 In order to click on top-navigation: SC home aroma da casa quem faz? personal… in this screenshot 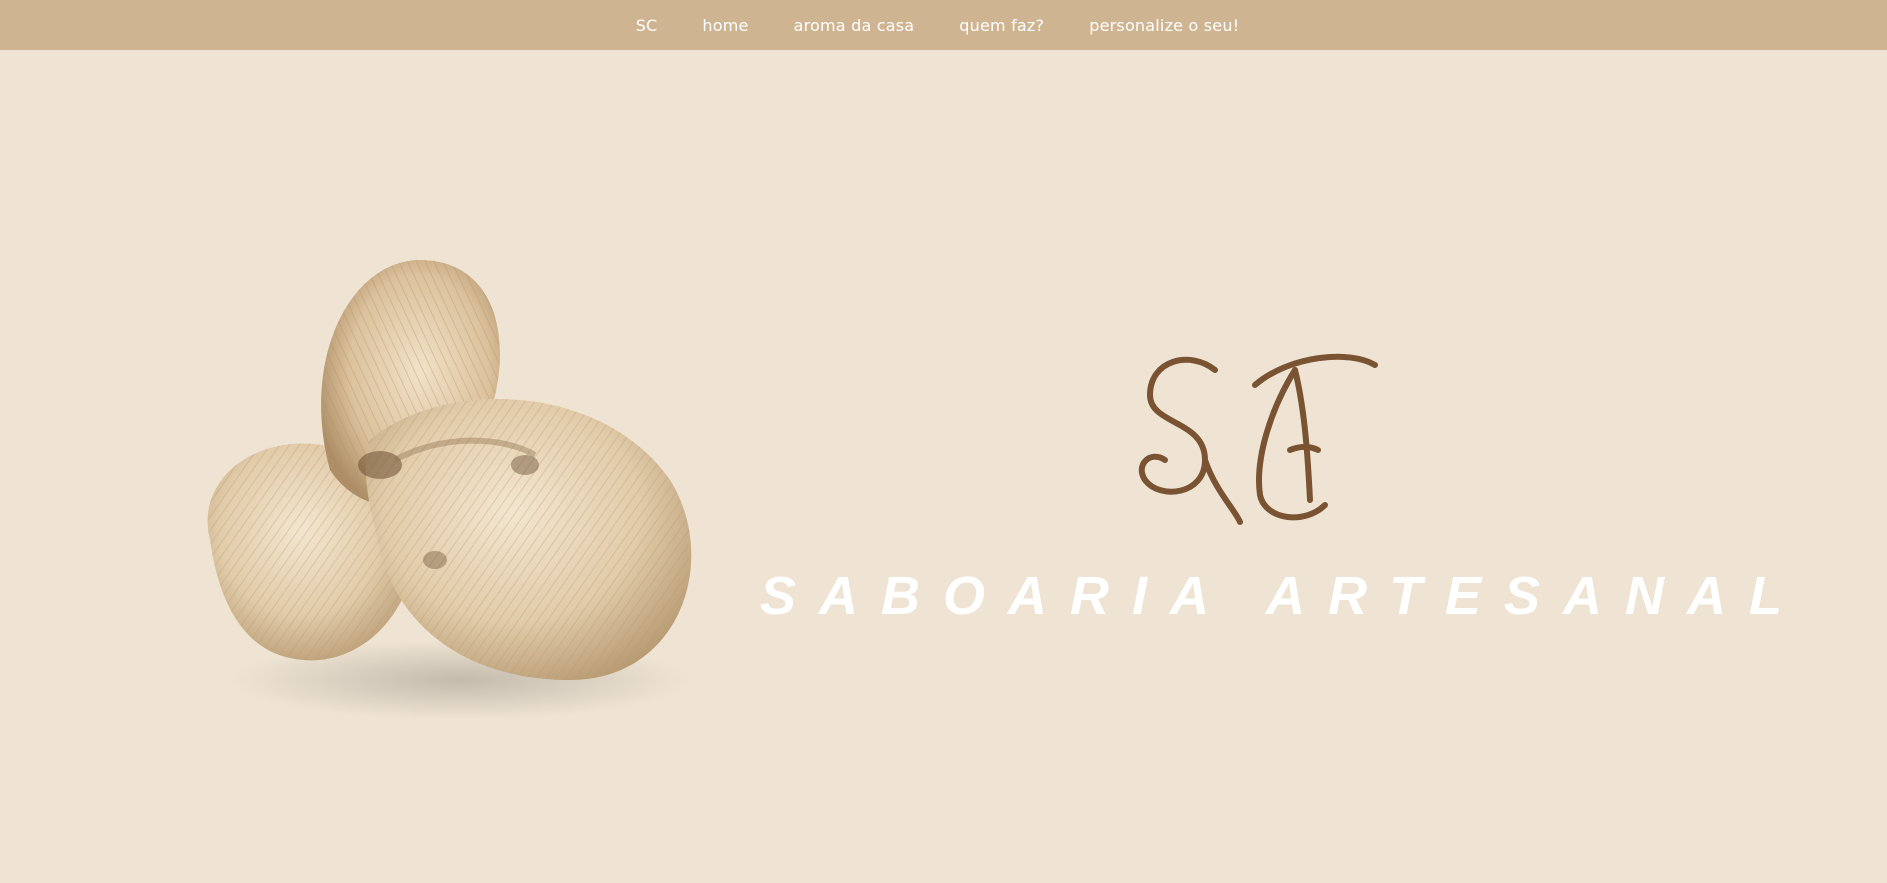, I will do `click(943, 25)`.